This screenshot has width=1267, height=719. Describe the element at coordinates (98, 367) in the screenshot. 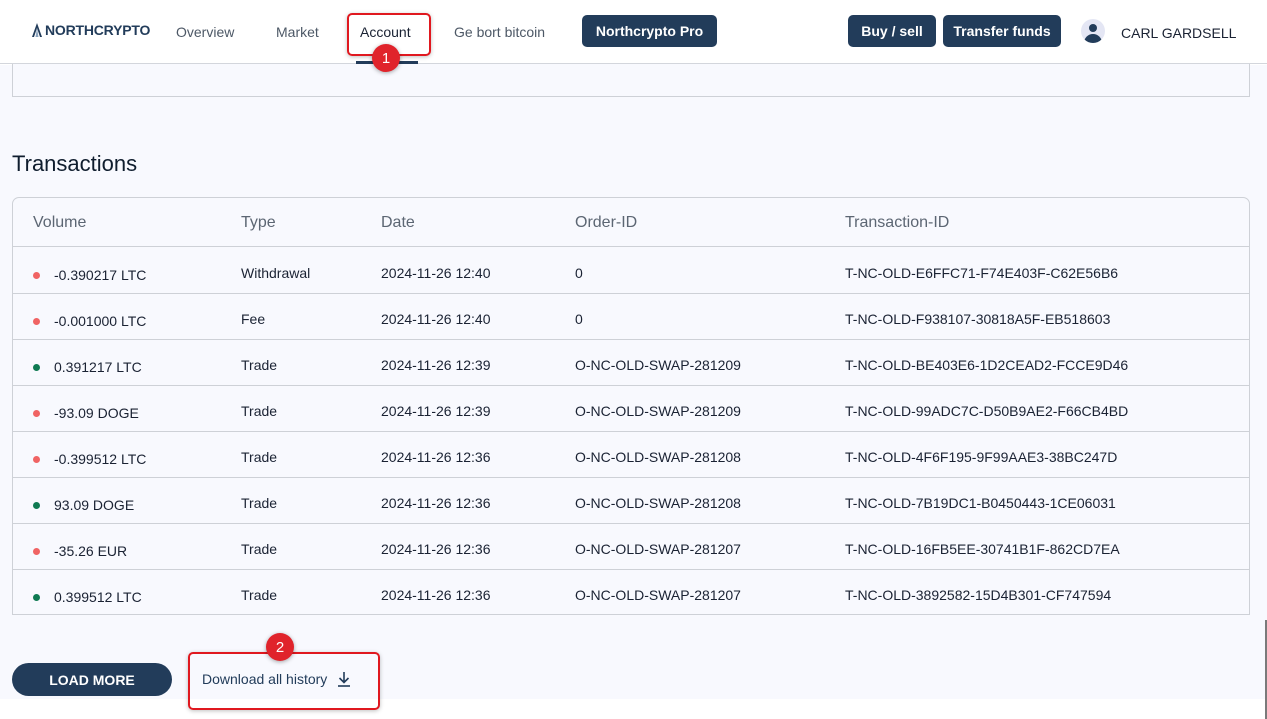

I see `cell-volume: 0.391217 LTC` at that location.